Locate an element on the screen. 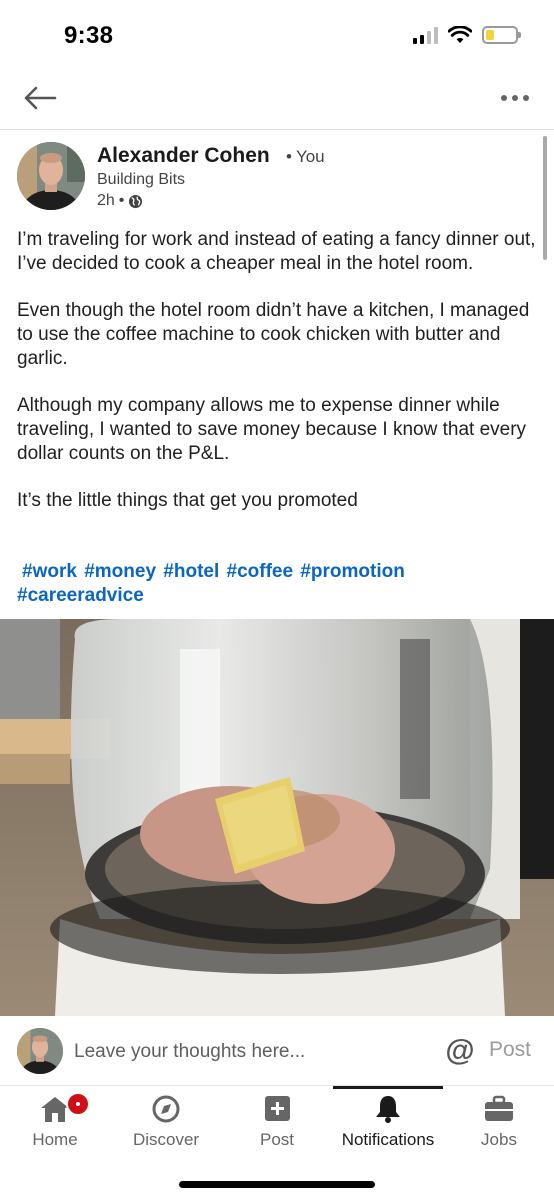  hashtag-link: #hotel is located at coordinates (191, 571).